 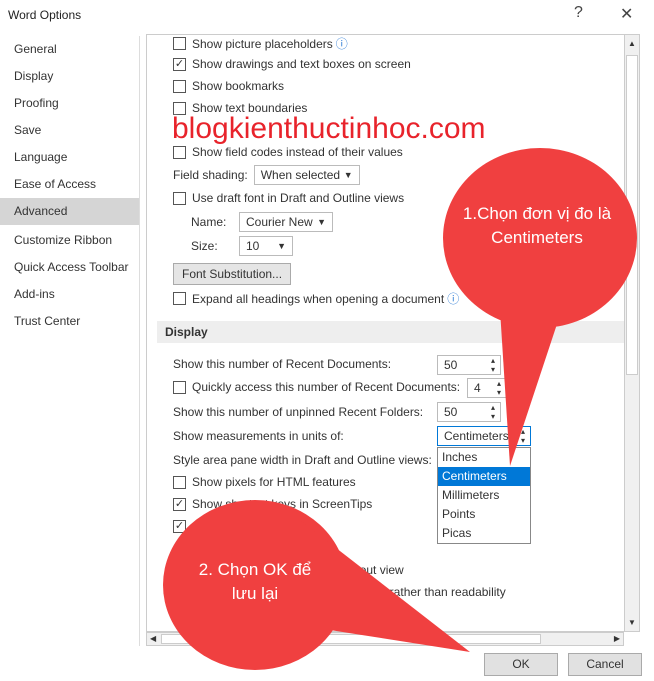 I want to click on callout-2-text: 2. Chọn OK để lưu lại, so click(x=255, y=581).